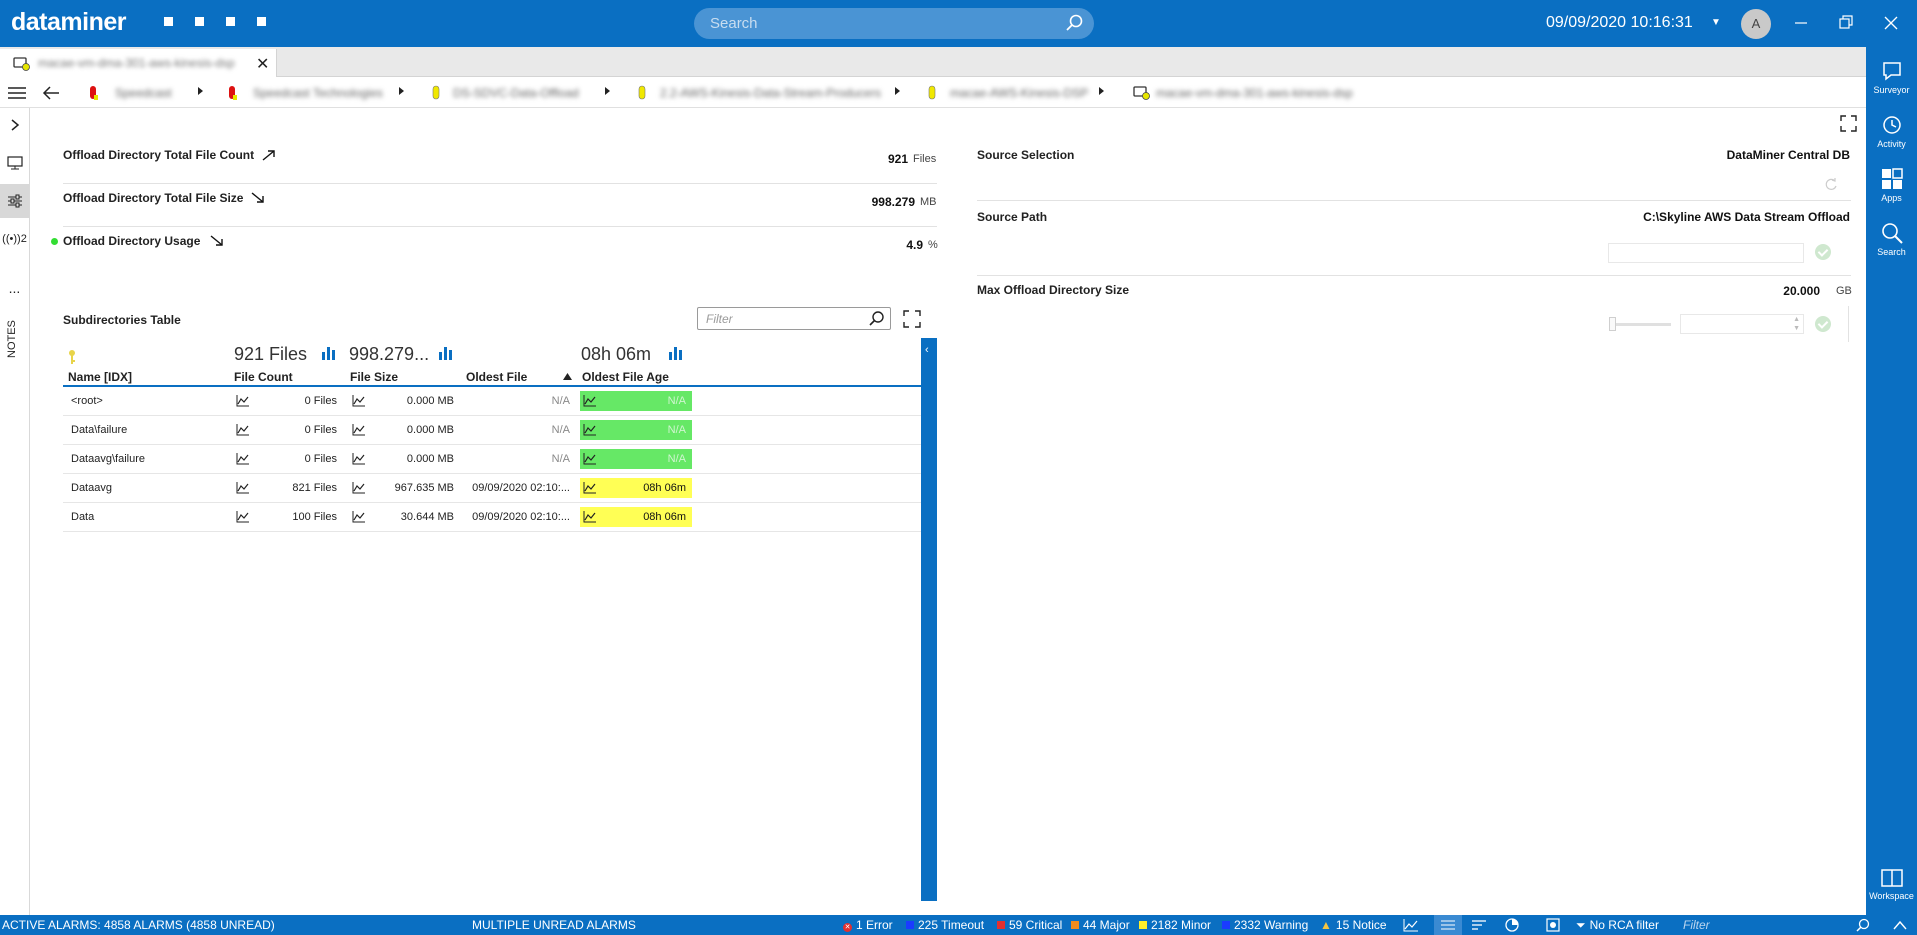 This screenshot has height=935, width=1917. Describe the element at coordinates (874, 925) in the screenshot. I see `error-count-label: 1 Error` at that location.